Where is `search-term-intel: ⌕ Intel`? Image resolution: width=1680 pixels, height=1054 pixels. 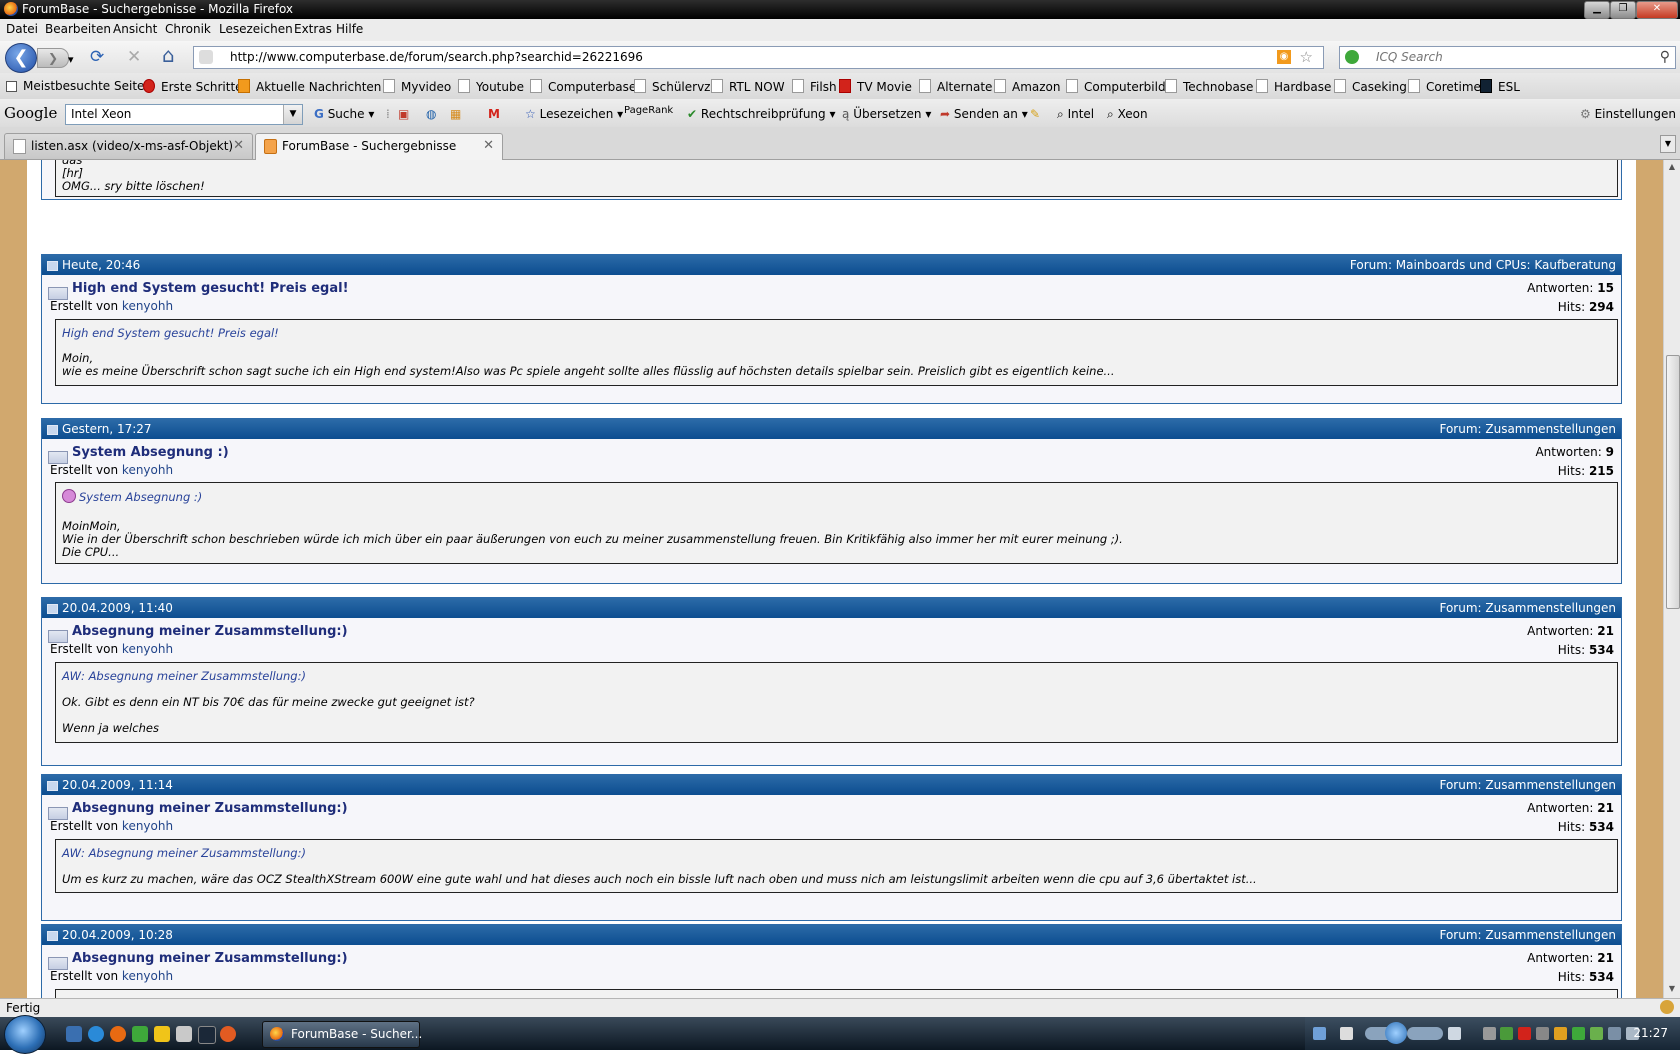 search-term-intel: ⌕ Intel is located at coordinates (1075, 114).